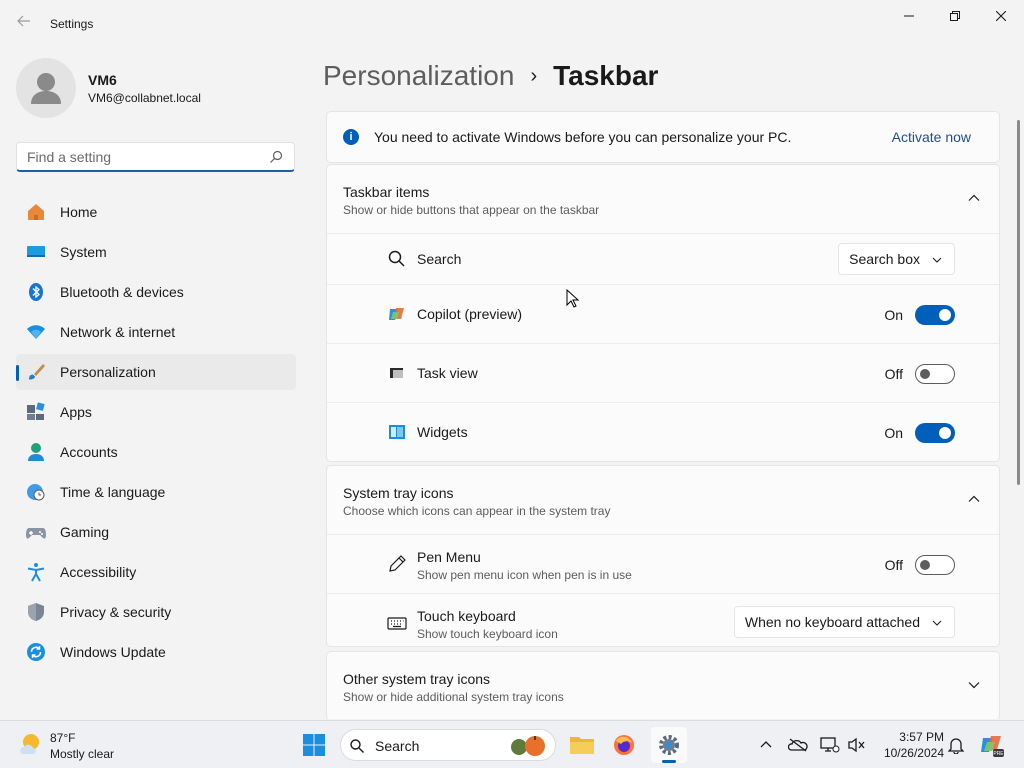 This screenshot has height=768, width=1024. Describe the element at coordinates (397, 563) in the screenshot. I see `pen-icon` at that location.